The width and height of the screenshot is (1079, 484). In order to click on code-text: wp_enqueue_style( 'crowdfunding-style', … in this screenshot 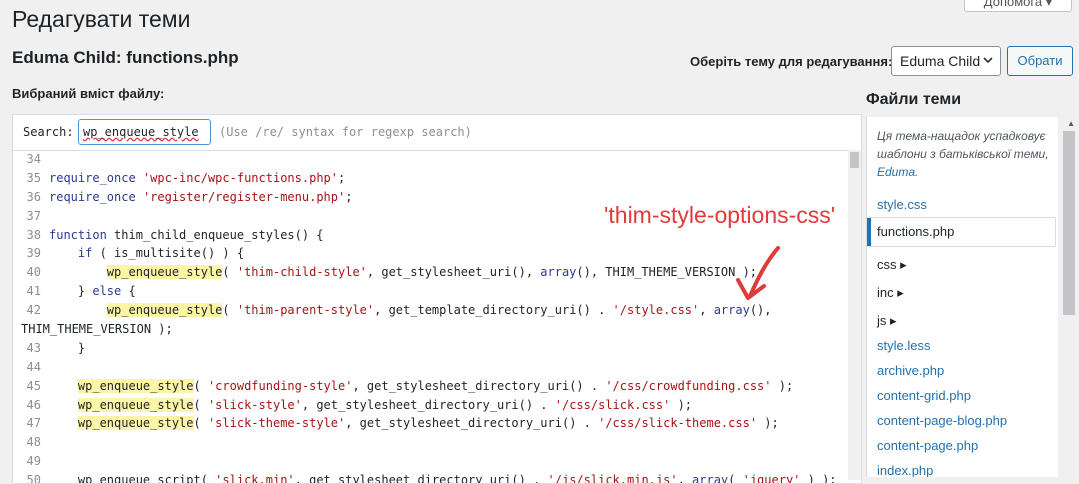, I will do `click(435, 385)`.